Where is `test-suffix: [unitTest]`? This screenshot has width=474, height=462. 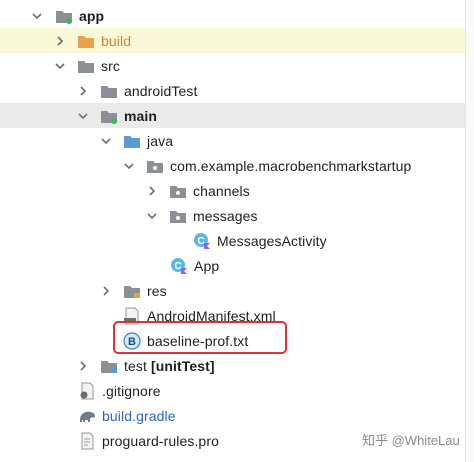 test-suffix: [unitTest] is located at coordinates (182, 365).